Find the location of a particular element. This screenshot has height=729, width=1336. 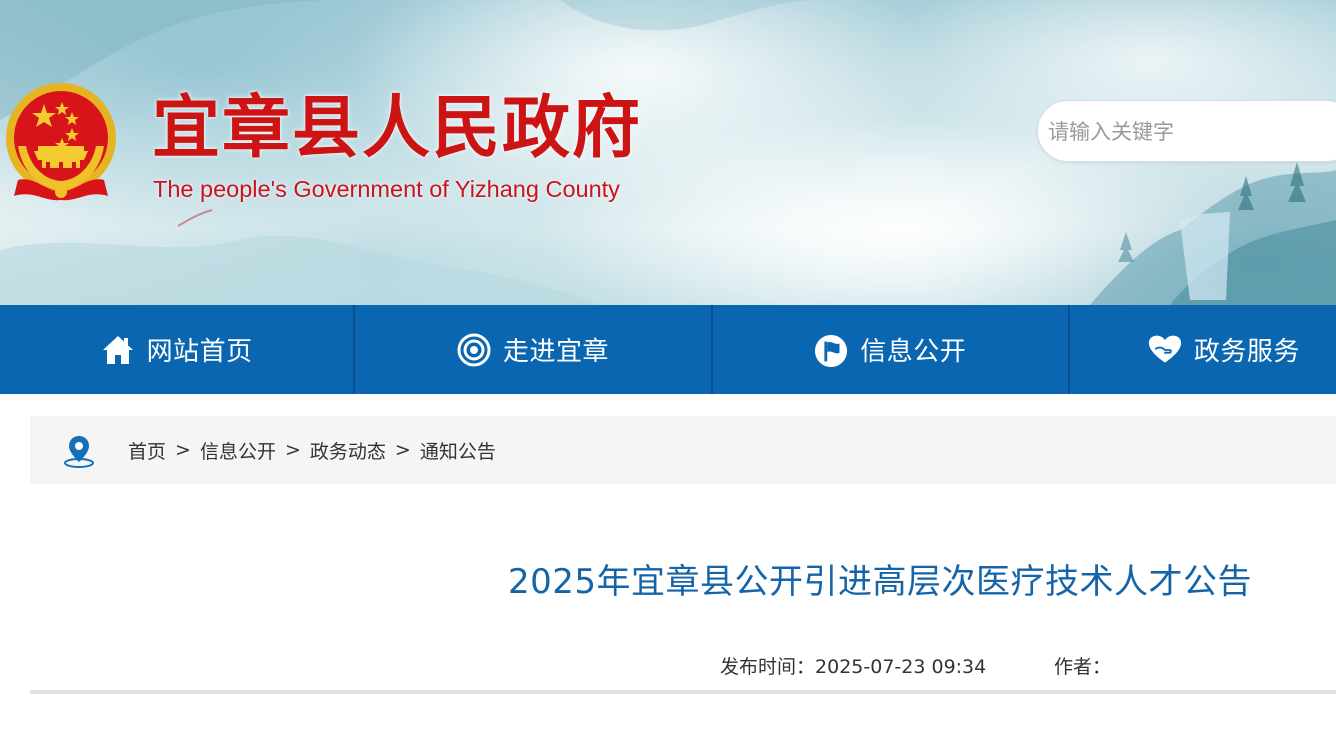

breadcrumb-trail: 首页 > 信息公开 > 政务动态 > 通知公告 is located at coordinates (312, 450).